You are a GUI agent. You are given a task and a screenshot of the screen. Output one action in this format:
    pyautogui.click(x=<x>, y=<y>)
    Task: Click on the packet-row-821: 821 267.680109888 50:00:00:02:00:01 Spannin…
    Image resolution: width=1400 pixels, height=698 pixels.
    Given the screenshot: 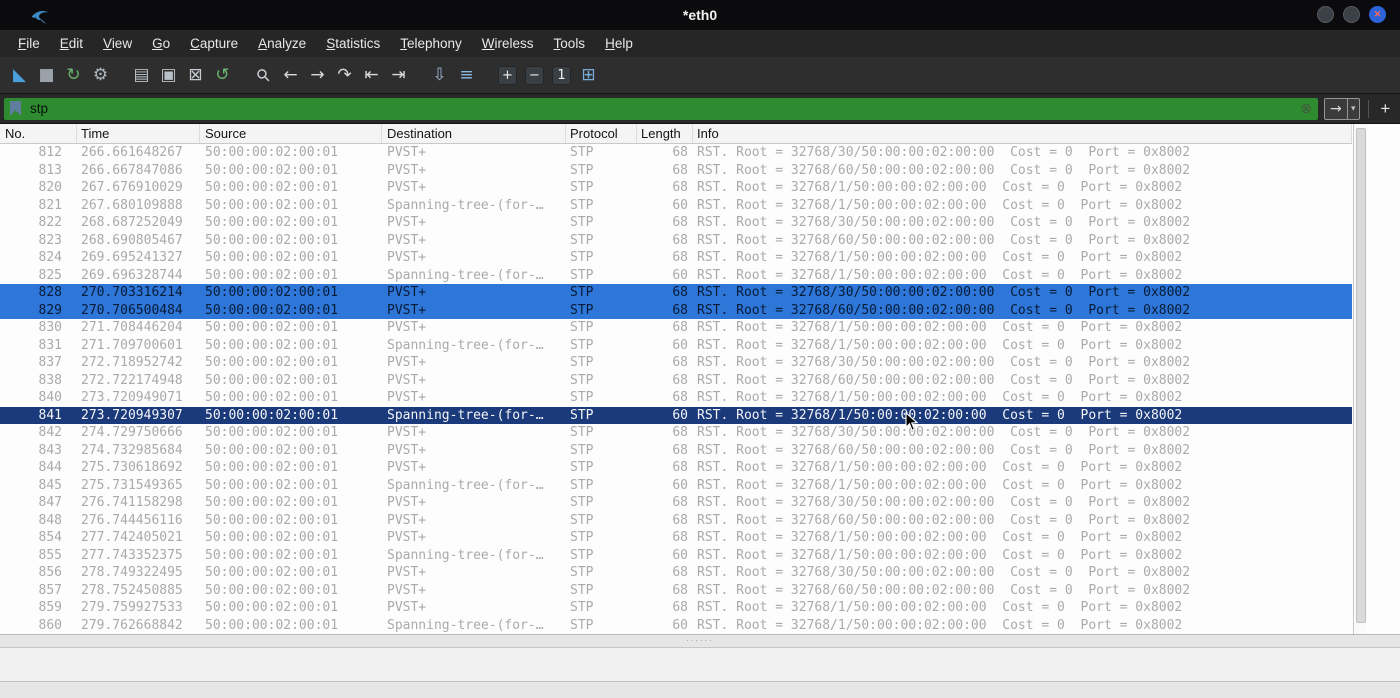 What is the action you would take?
    pyautogui.click(x=676, y=205)
    